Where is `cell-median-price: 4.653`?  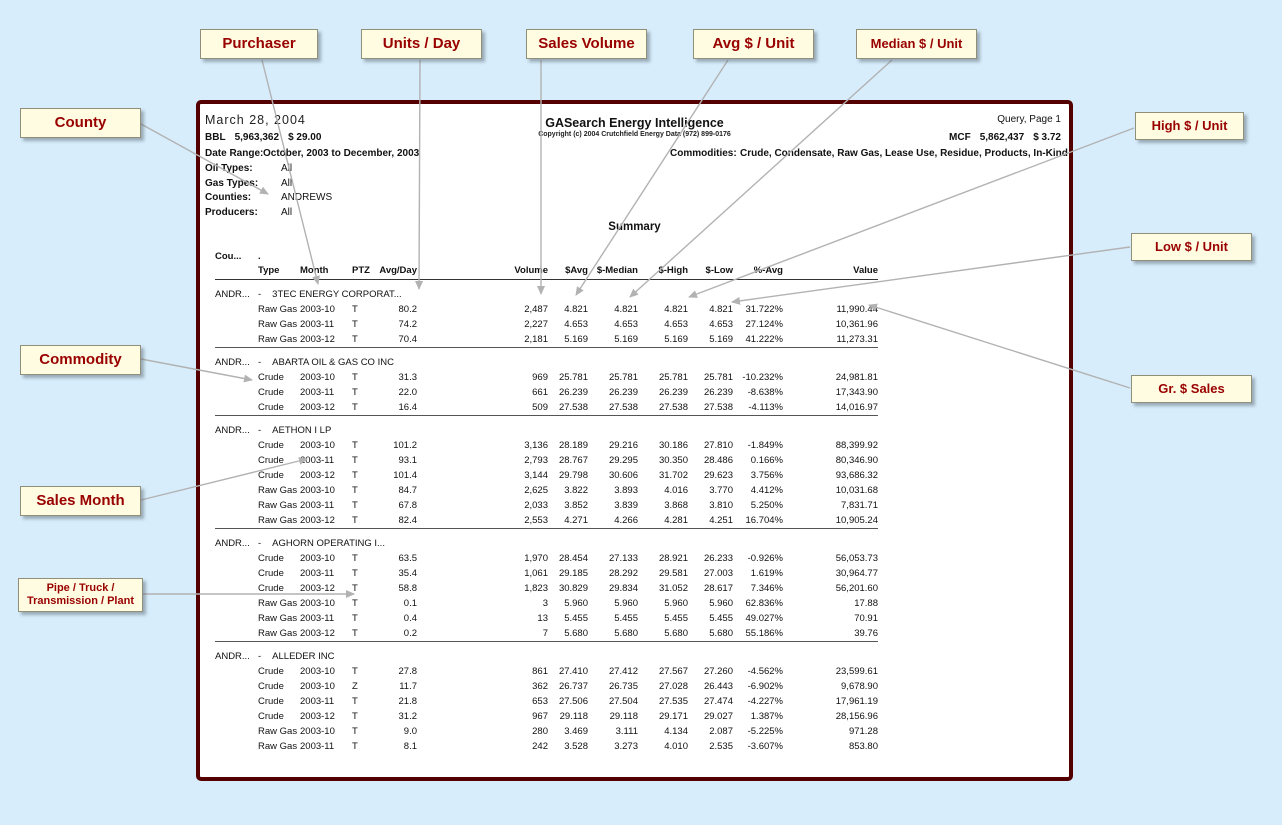
cell-median-price: 4.653 is located at coordinates (626, 324).